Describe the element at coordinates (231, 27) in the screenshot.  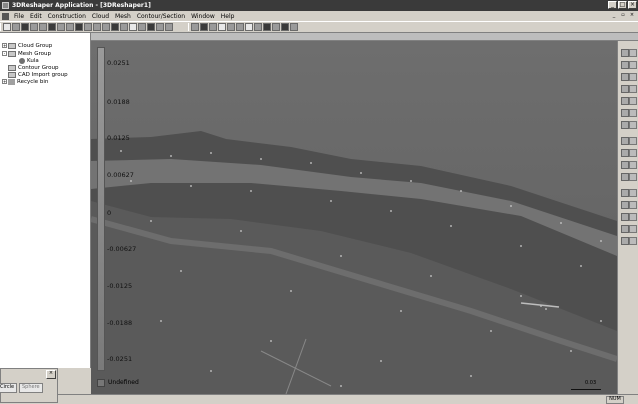
I see `circle-tool-icon` at that location.